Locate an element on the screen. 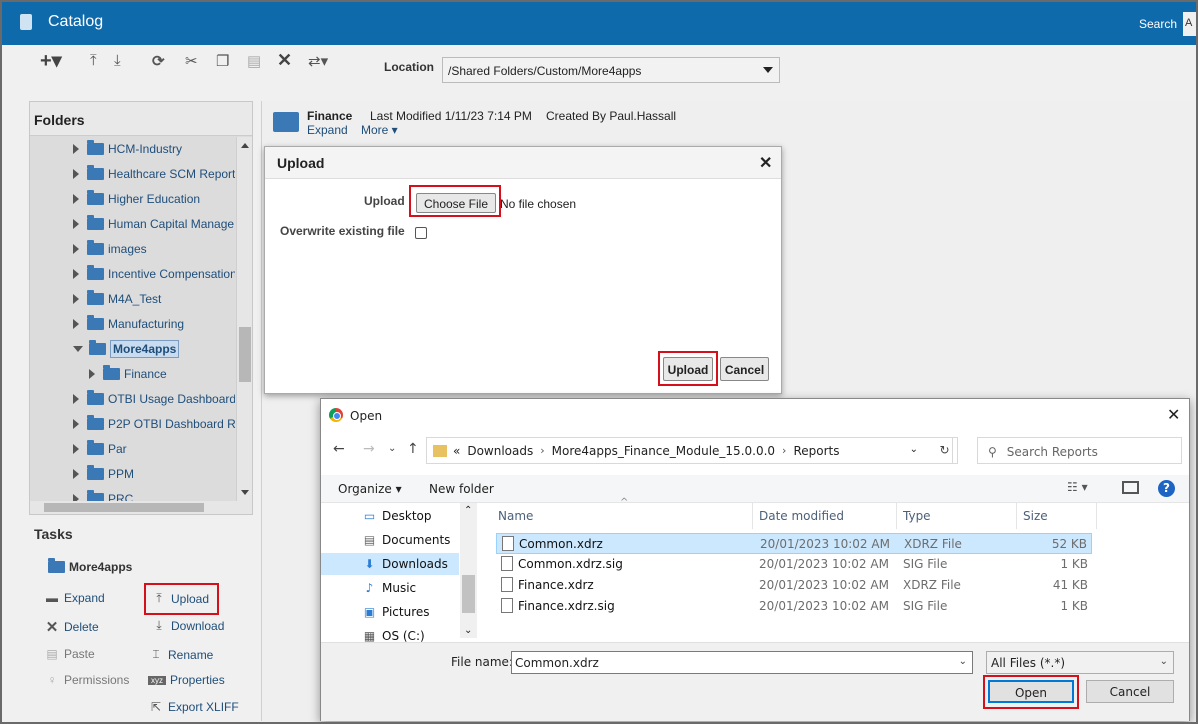  search-input: ⚲ Search Reports is located at coordinates (1079, 450).